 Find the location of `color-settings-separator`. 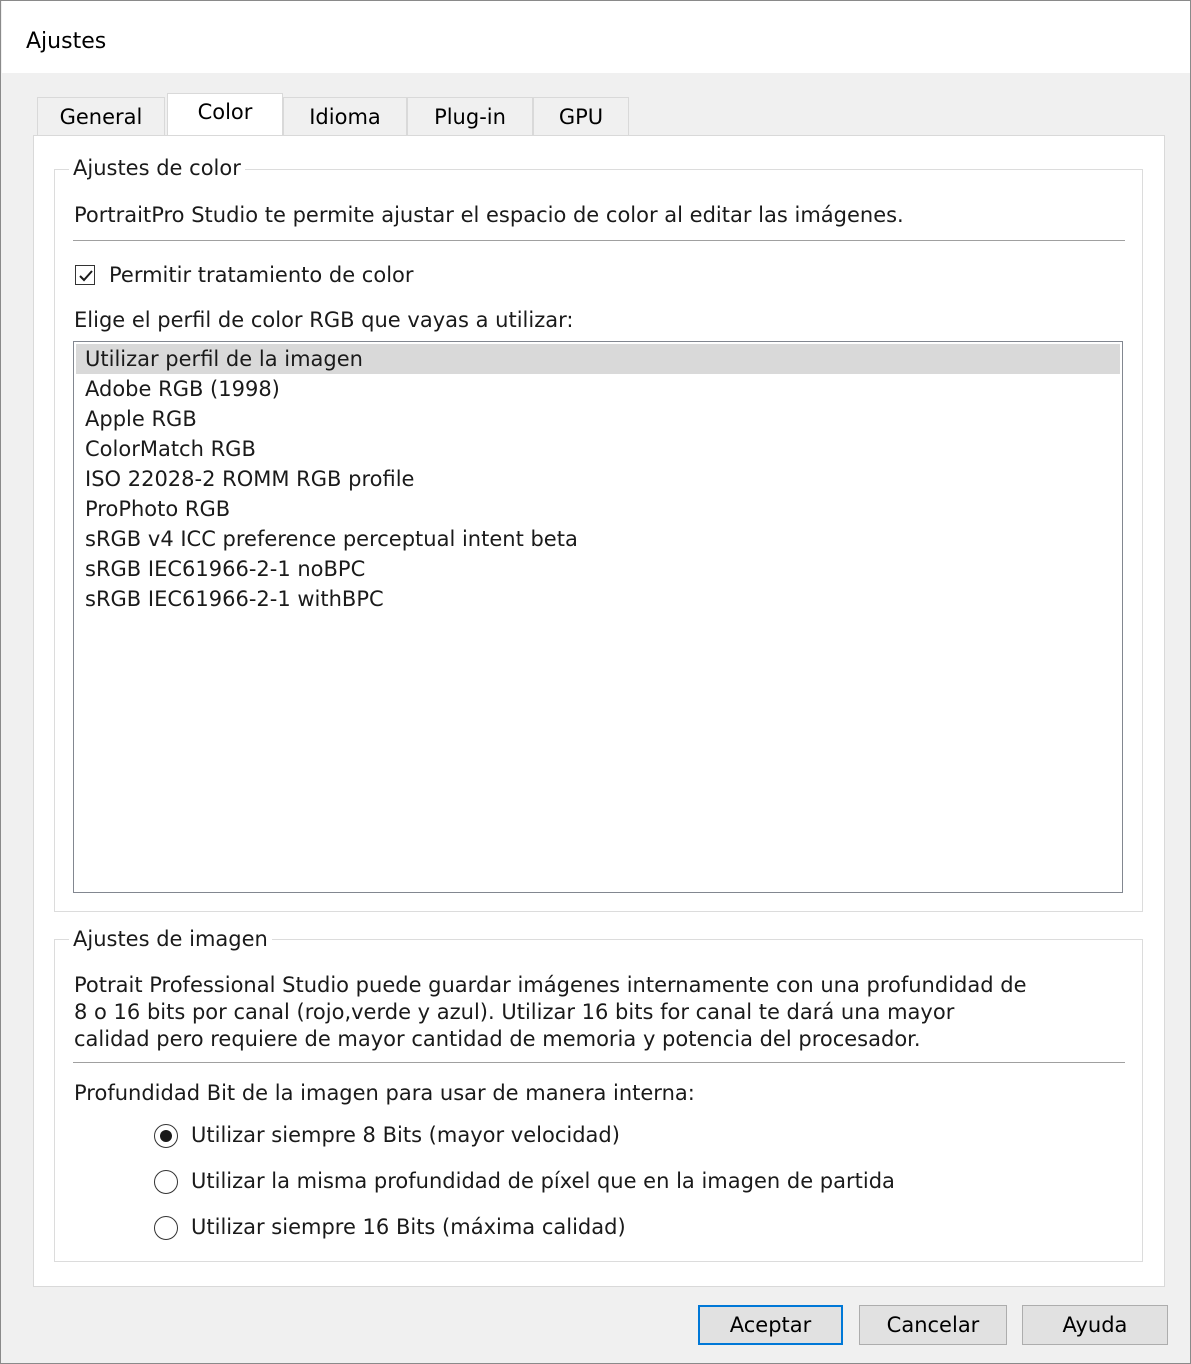

color-settings-separator is located at coordinates (599, 240).